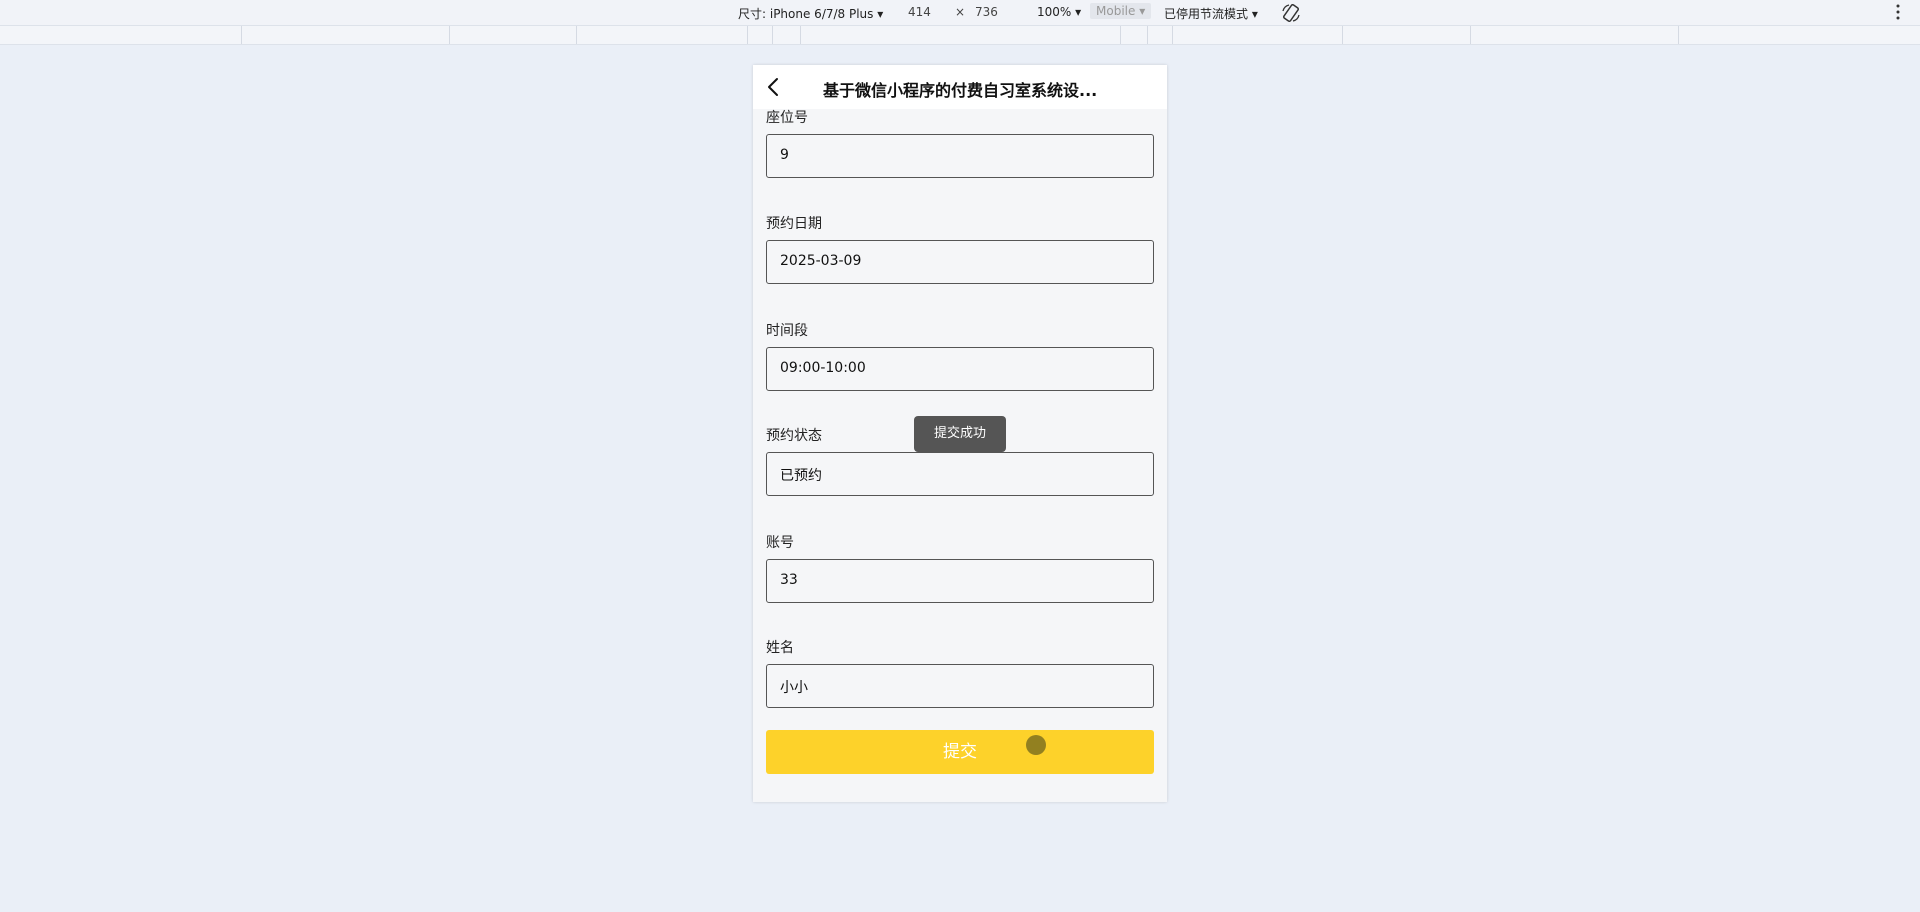  I want to click on device-selector: 尺寸: iPhone 6/7/8 Plus ▾, so click(810, 13).